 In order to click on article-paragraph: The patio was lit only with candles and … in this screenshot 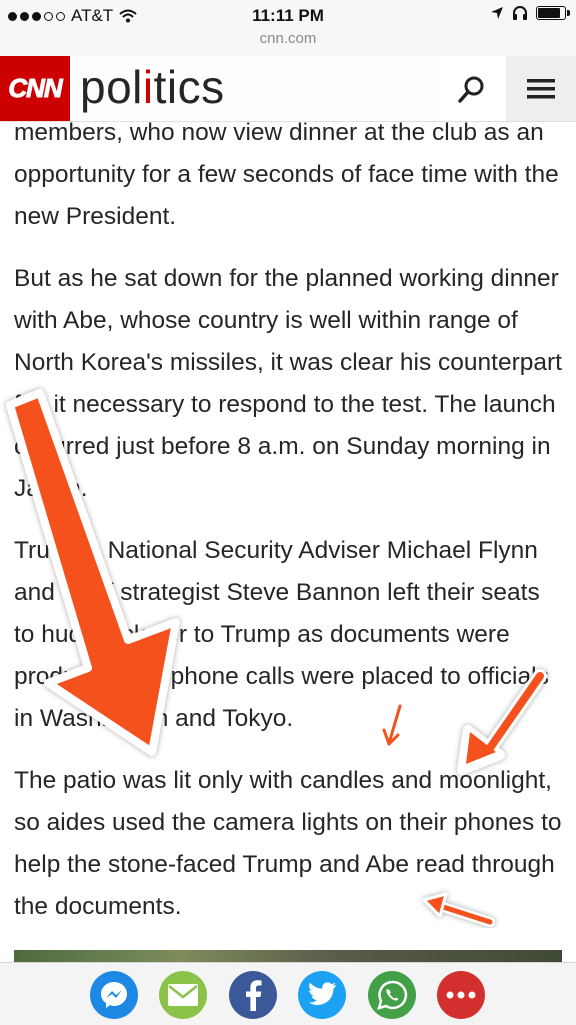, I will do `click(288, 843)`.